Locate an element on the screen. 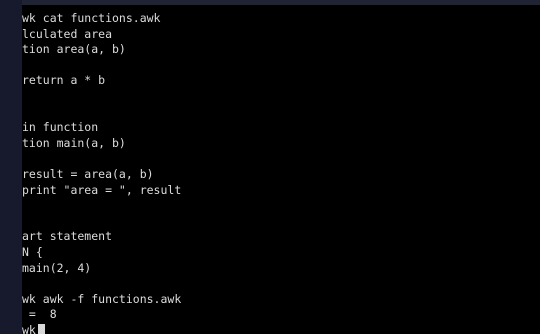 Image resolution: width=540 pixels, height=334 pixels. terminal-line: N { is located at coordinates (32, 251).